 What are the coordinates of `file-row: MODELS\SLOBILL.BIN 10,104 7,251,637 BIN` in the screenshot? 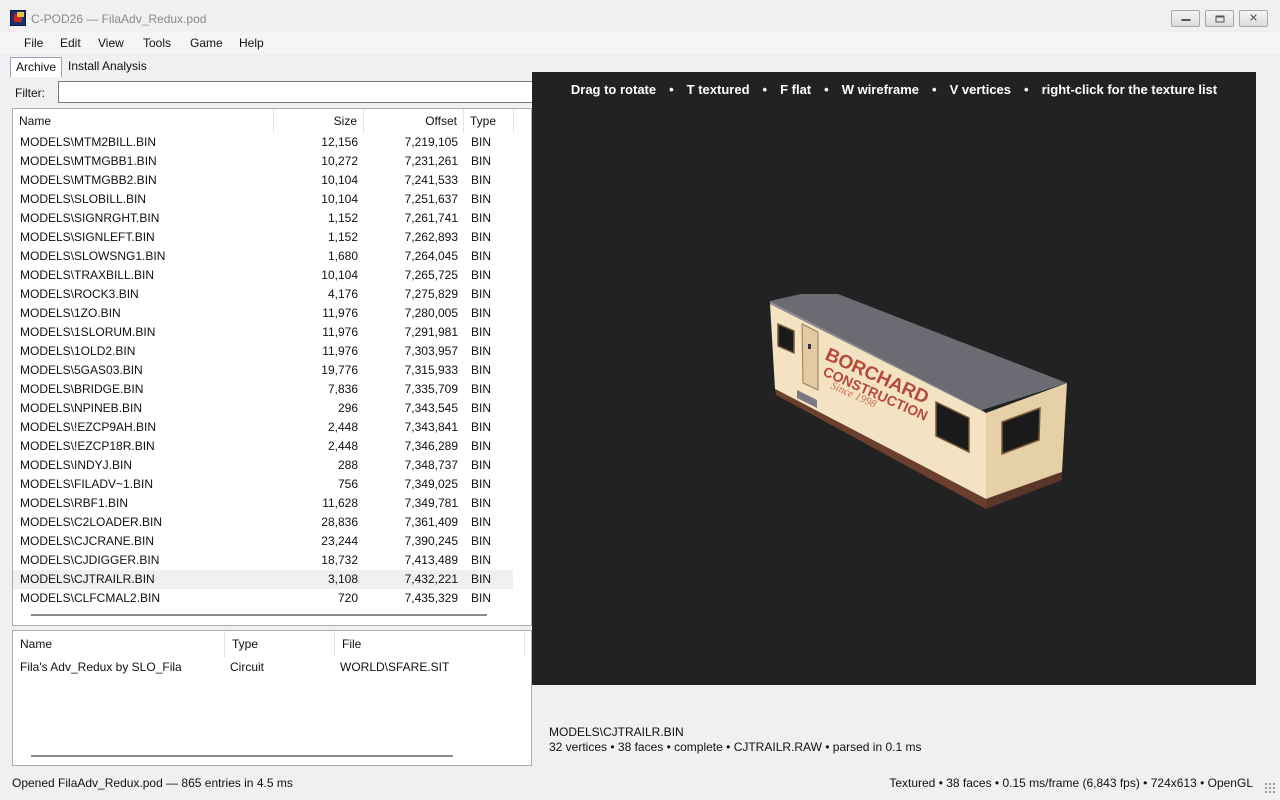 It's located at (263, 199).